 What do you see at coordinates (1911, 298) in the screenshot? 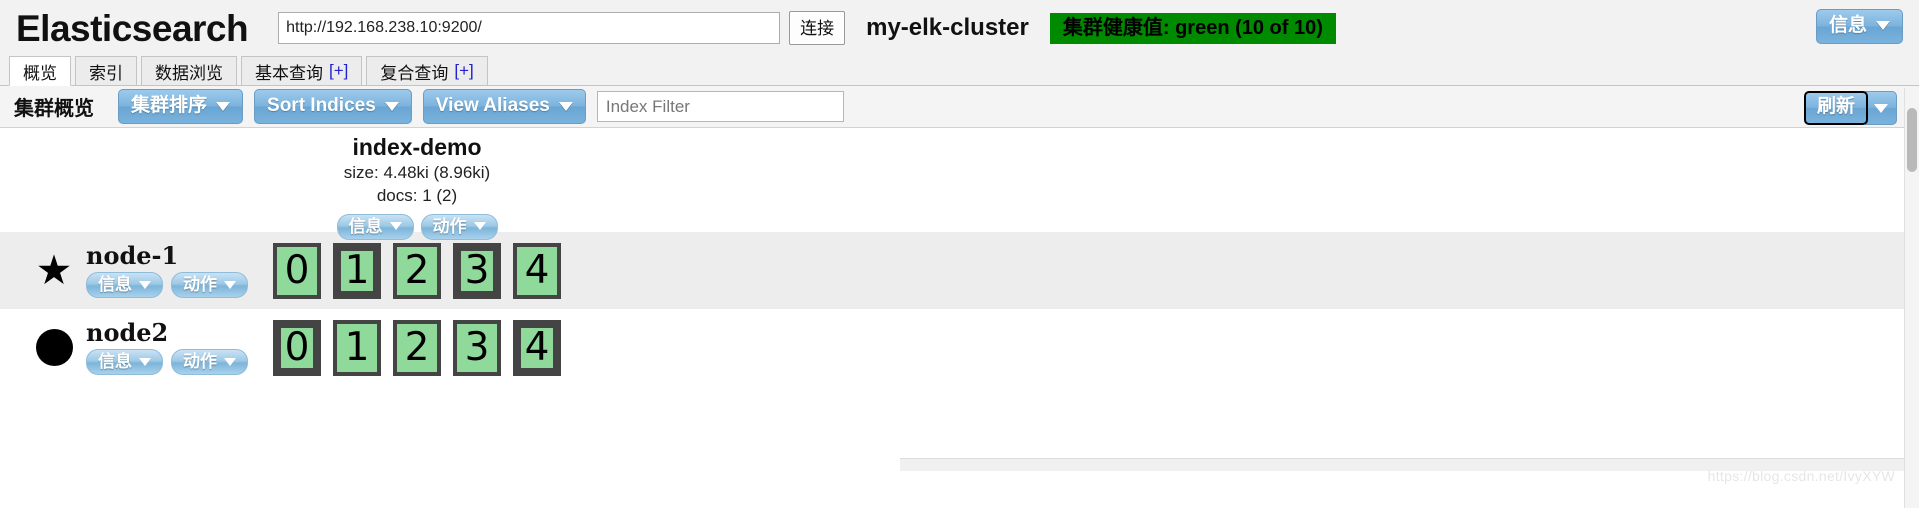
I see `vertical-scrollbar` at bounding box center [1911, 298].